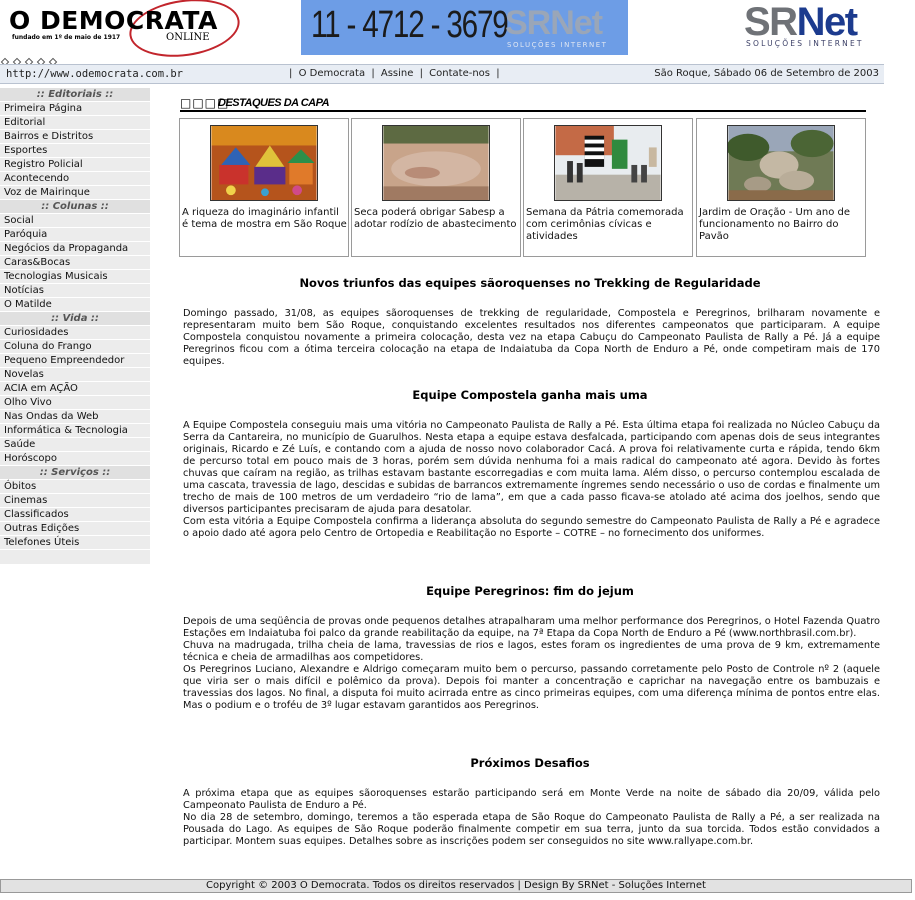 The height and width of the screenshot is (900, 915). I want to click on nav-link-assine: Assine, so click(397, 73).